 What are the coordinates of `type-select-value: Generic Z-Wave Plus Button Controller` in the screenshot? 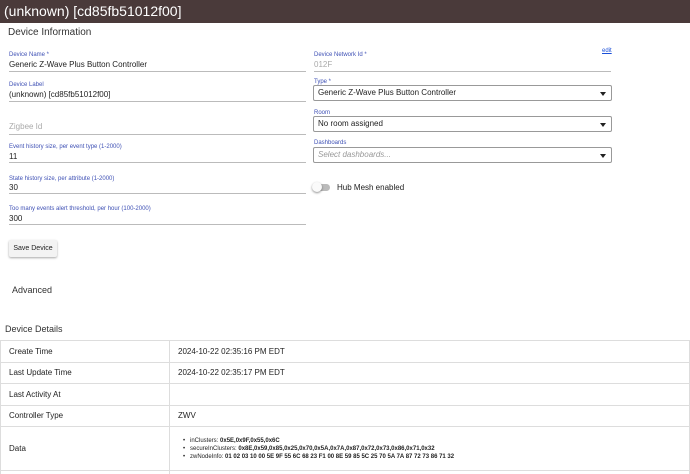 It's located at (387, 92).